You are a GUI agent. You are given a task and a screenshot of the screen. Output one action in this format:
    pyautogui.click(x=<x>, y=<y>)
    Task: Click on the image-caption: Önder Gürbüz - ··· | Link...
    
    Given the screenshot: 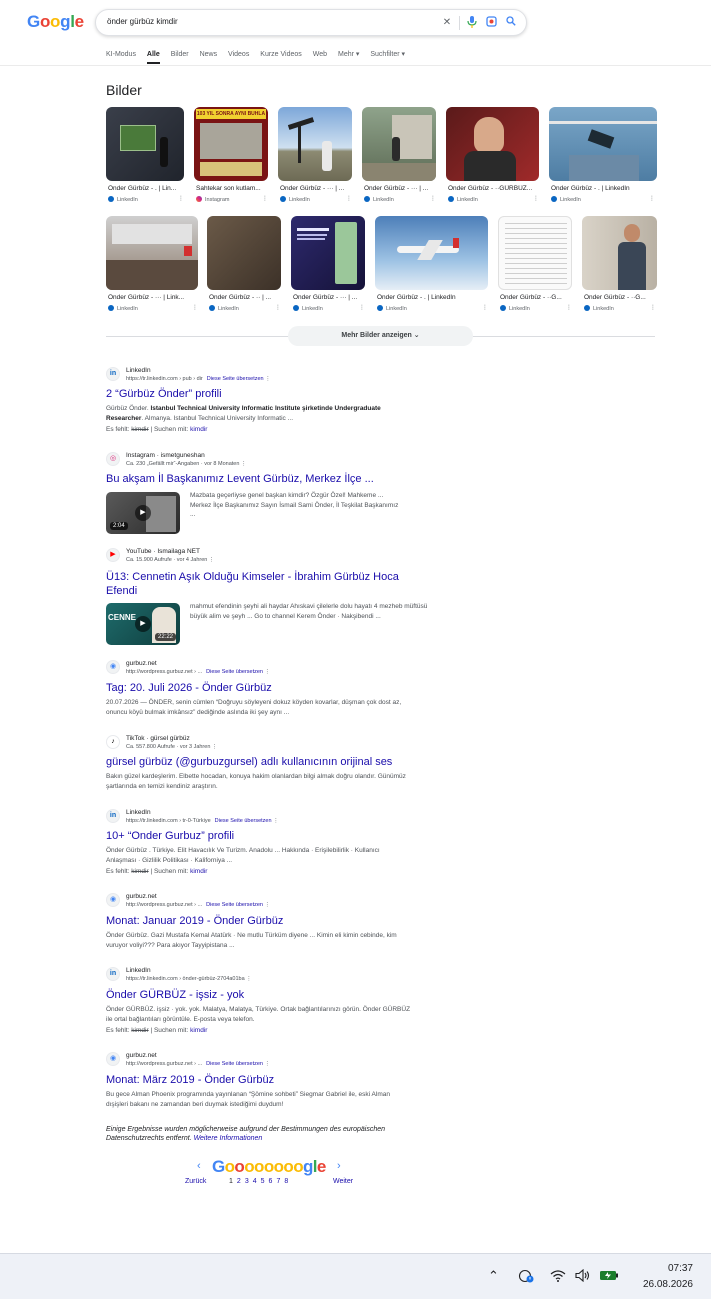 What is the action you would take?
    pyautogui.click(x=153, y=297)
    